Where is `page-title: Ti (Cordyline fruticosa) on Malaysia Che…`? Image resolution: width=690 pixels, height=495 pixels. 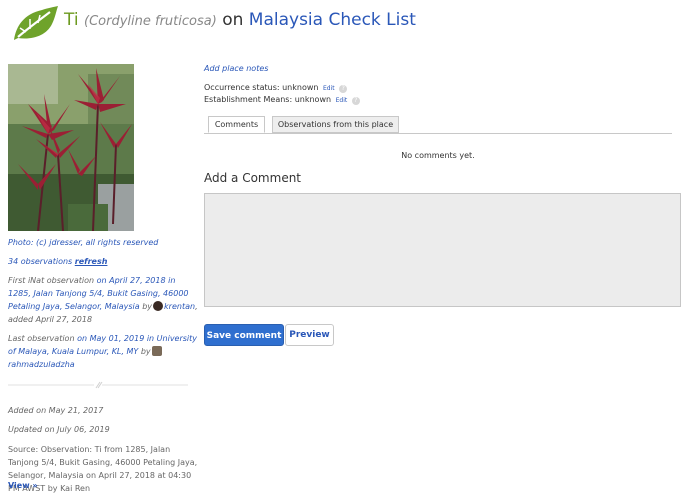 page-title: Ti (Cordyline fruticosa) on Malaysia Che… is located at coordinates (240, 20).